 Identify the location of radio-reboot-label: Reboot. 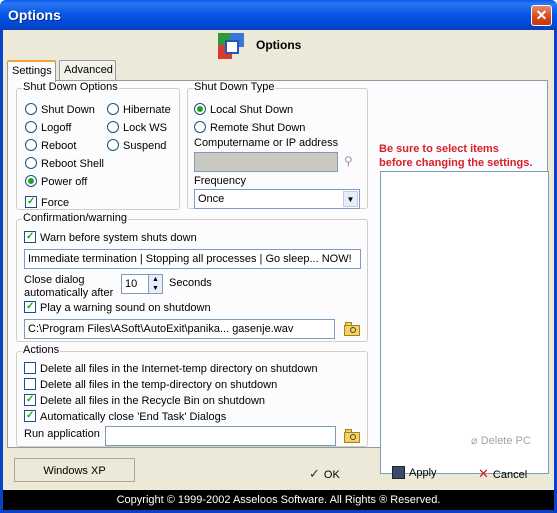
(59, 146).